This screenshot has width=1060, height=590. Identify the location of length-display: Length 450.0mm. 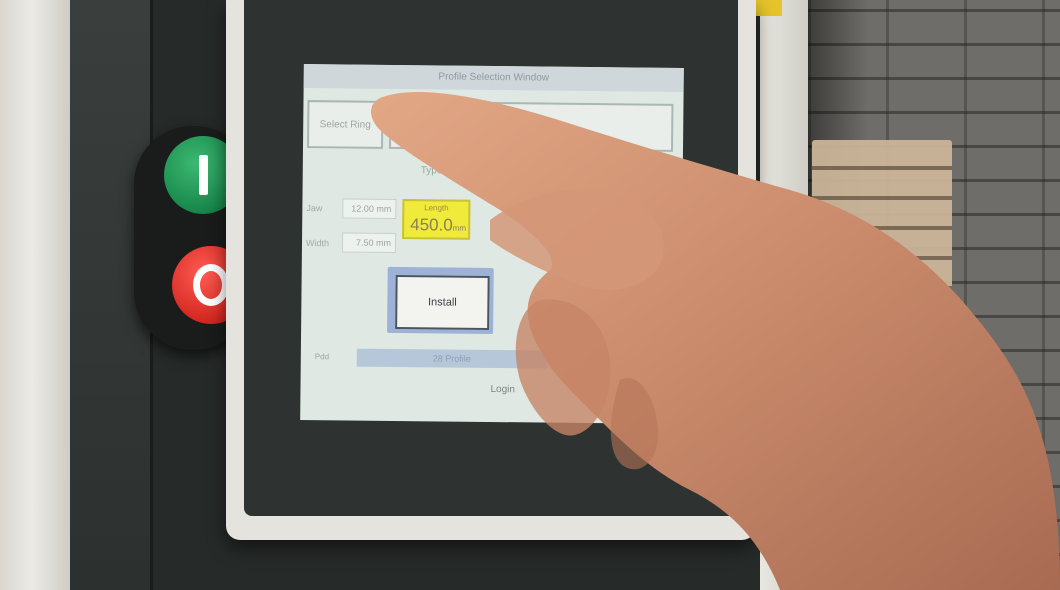
(436, 219).